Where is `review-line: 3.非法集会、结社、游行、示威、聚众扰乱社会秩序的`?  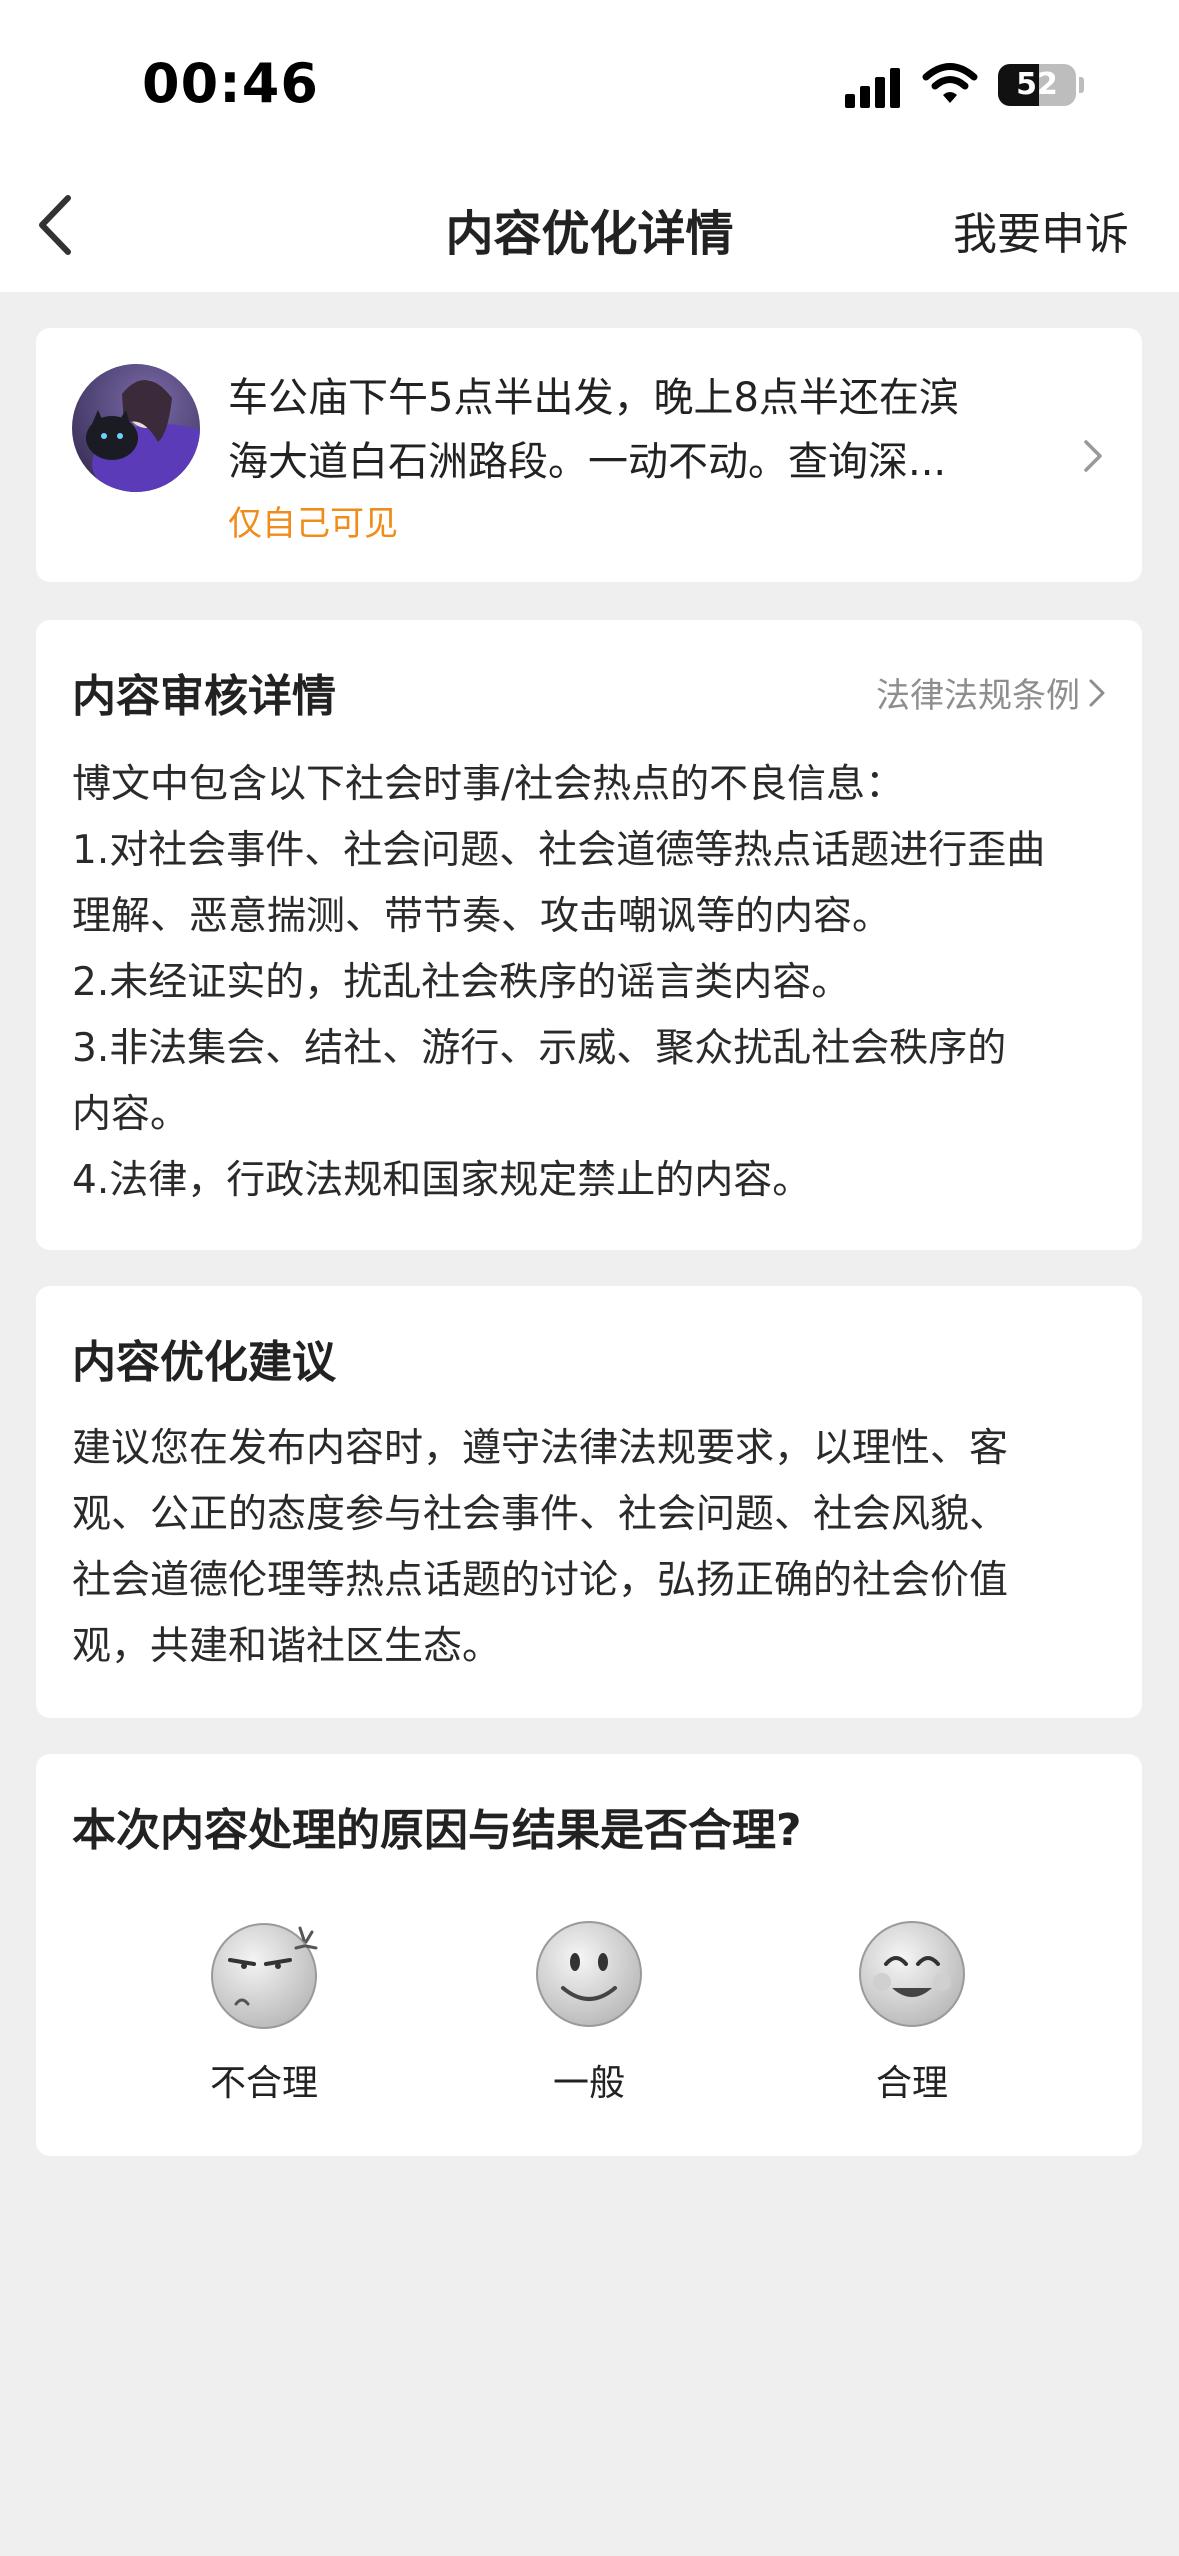
review-line: 3.非法集会、结社、游行、示威、聚众扰乱社会秩序的 is located at coordinates (539, 1048).